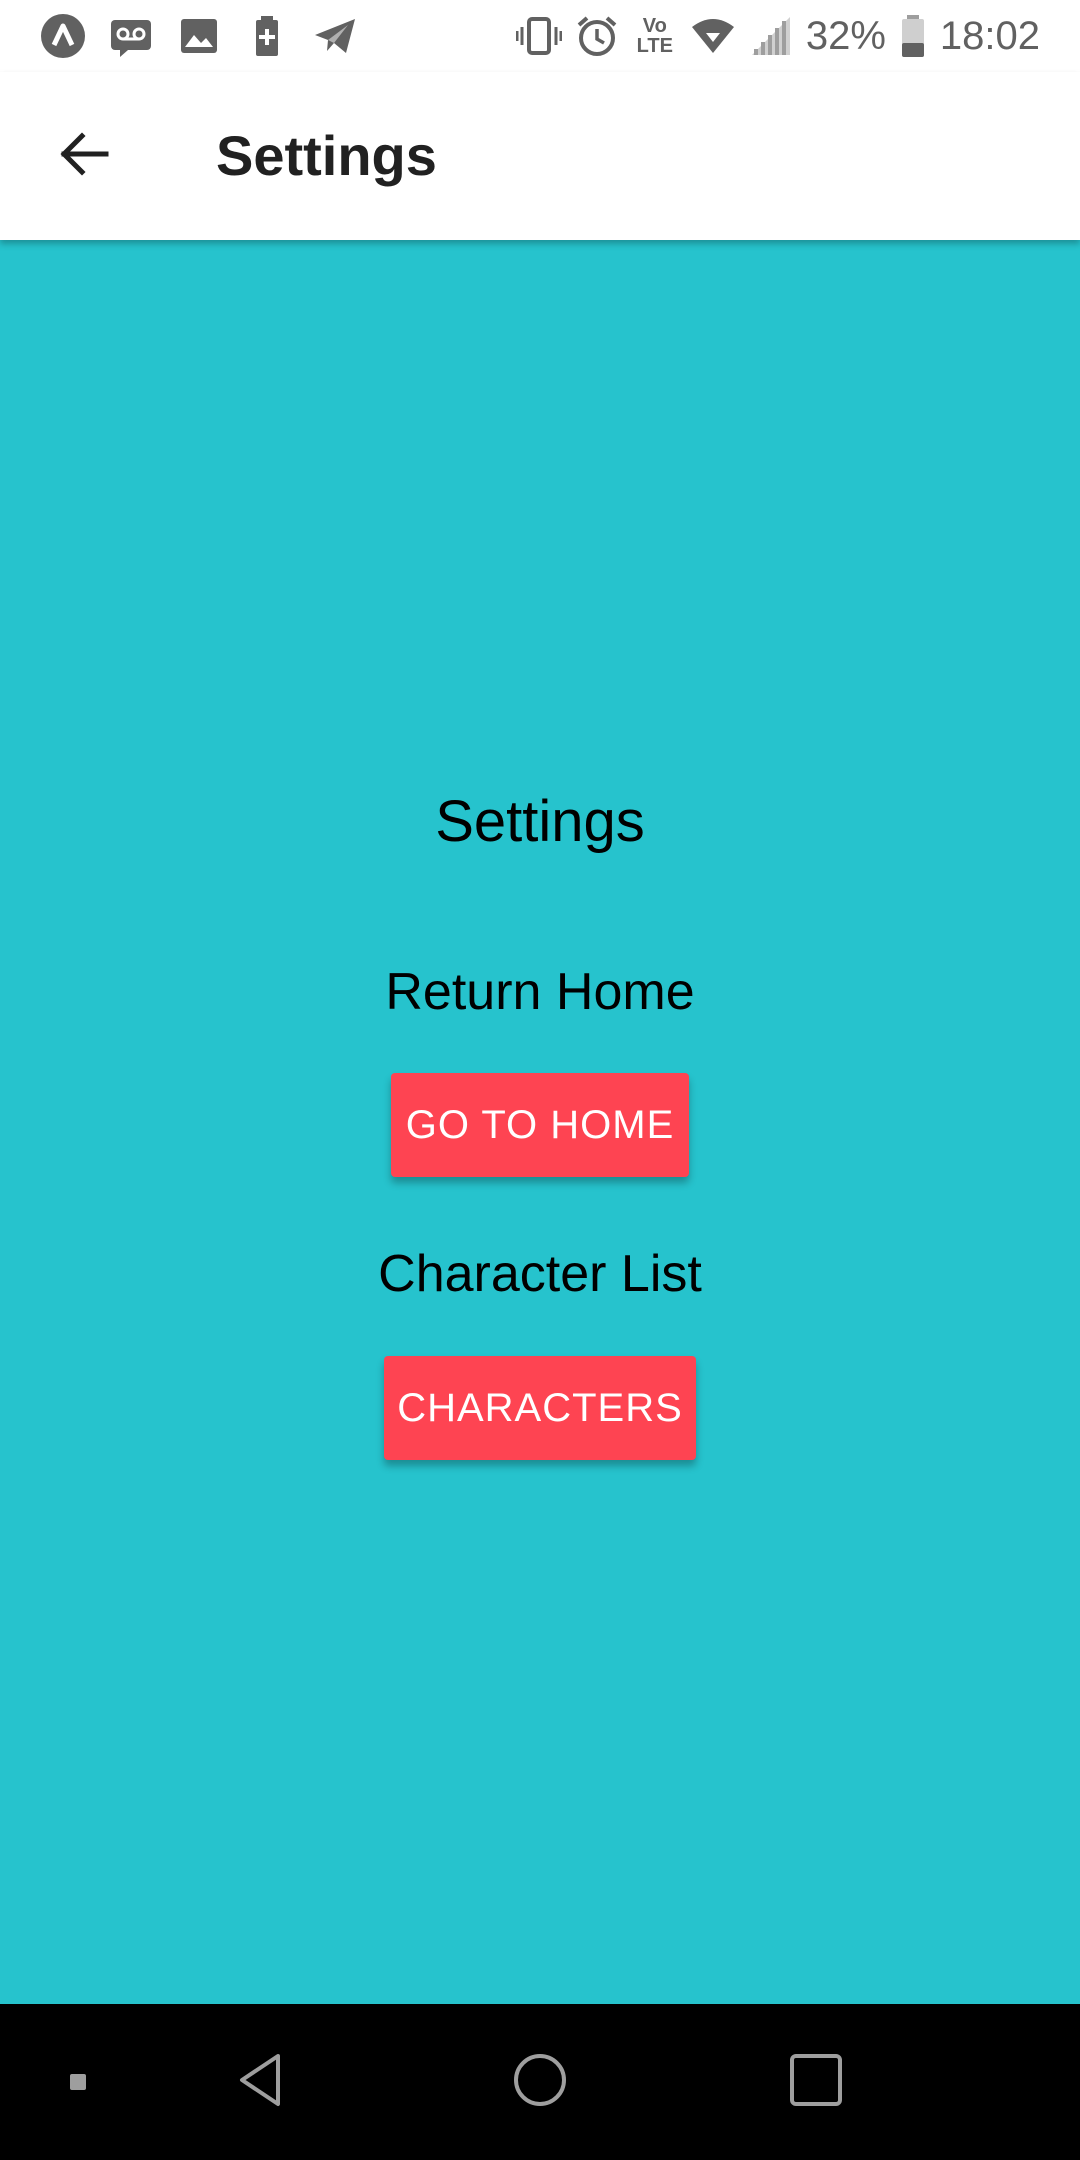  Describe the element at coordinates (771, 36) in the screenshot. I see `signal-icon` at that location.